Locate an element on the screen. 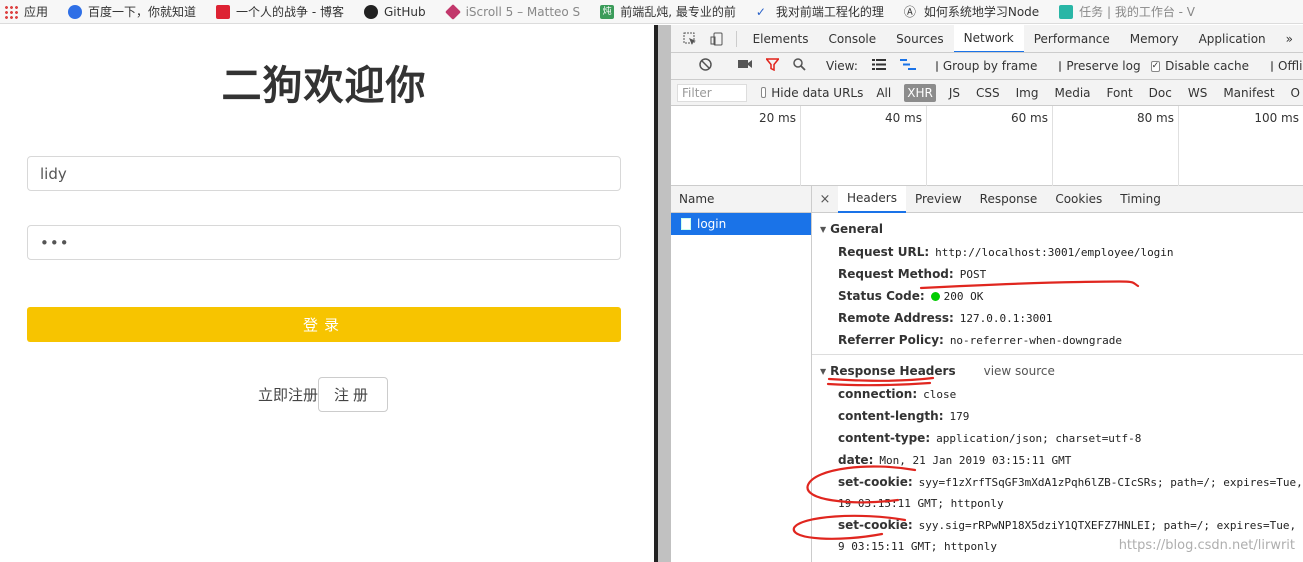 The height and width of the screenshot is (562, 1303). register-prompt: 立即注册 is located at coordinates (288, 395).